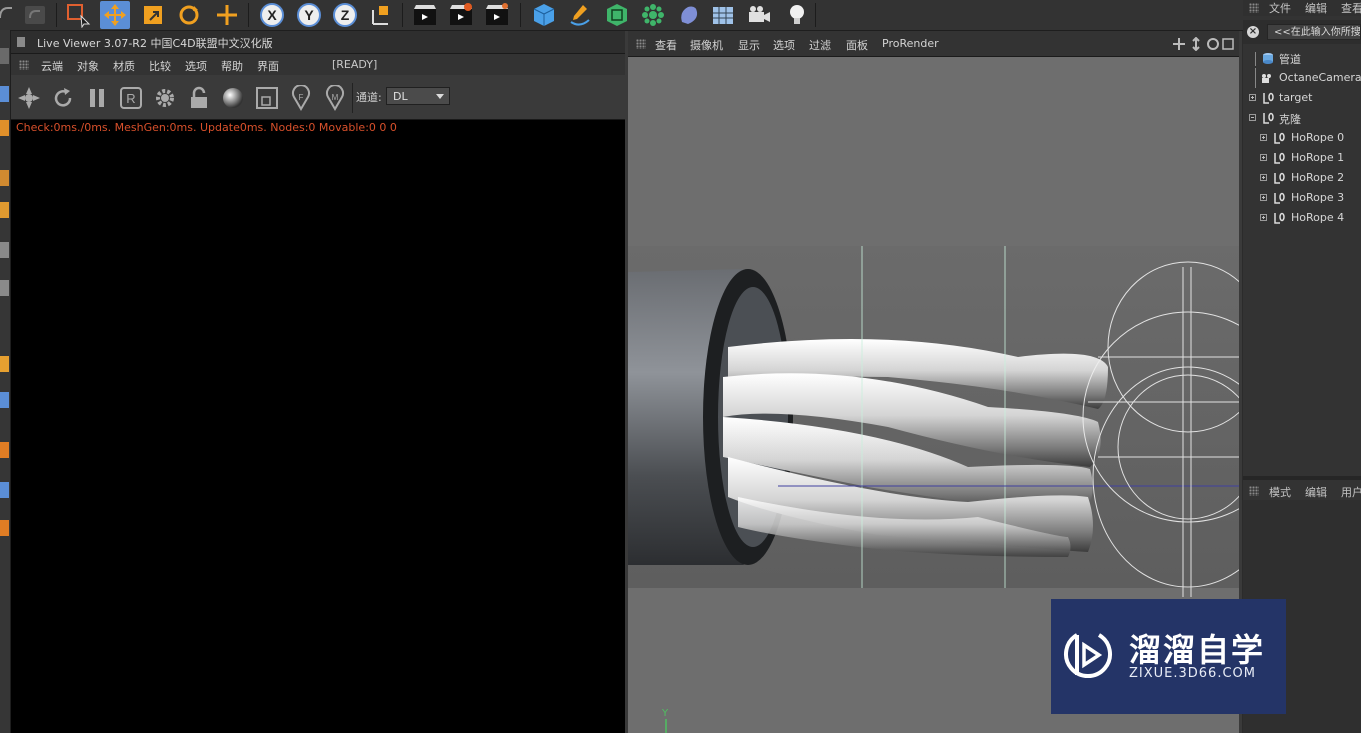 The width and height of the screenshot is (1361, 733). Describe the element at coordinates (797, 15) in the screenshot. I see `light-object-icon` at that location.